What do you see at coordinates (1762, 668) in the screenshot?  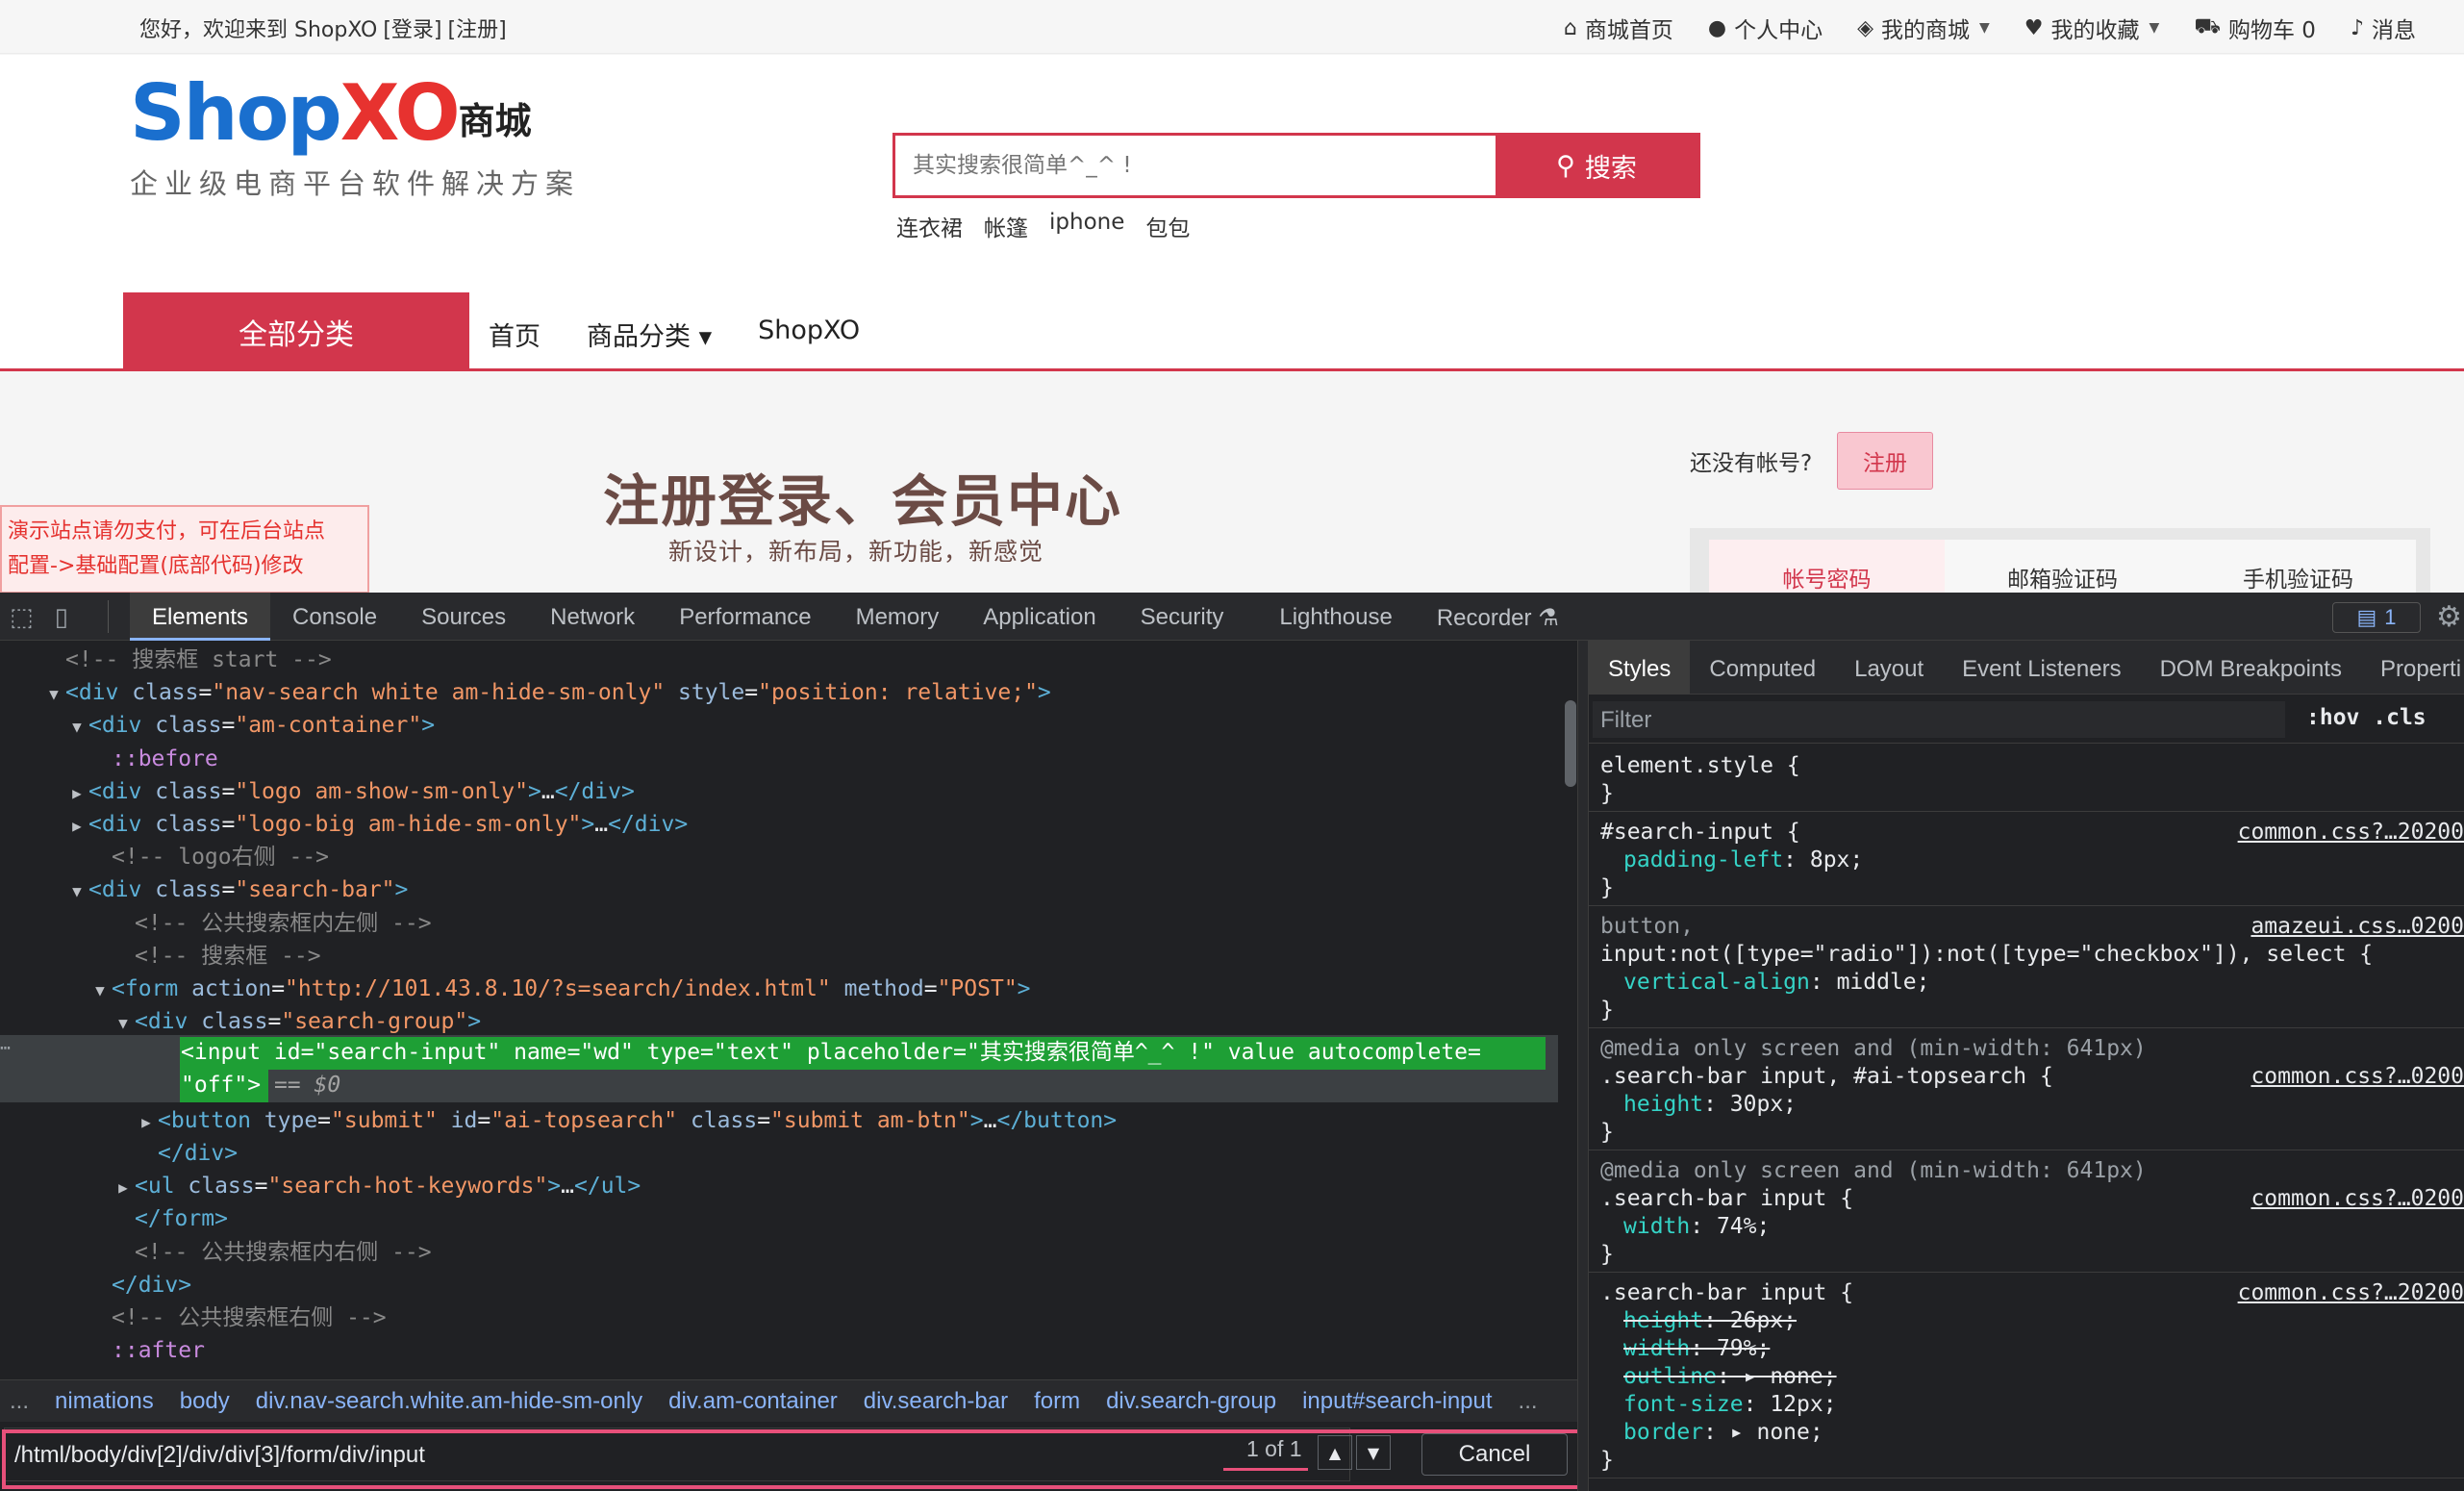 I see `styles-tab: Computed` at bounding box center [1762, 668].